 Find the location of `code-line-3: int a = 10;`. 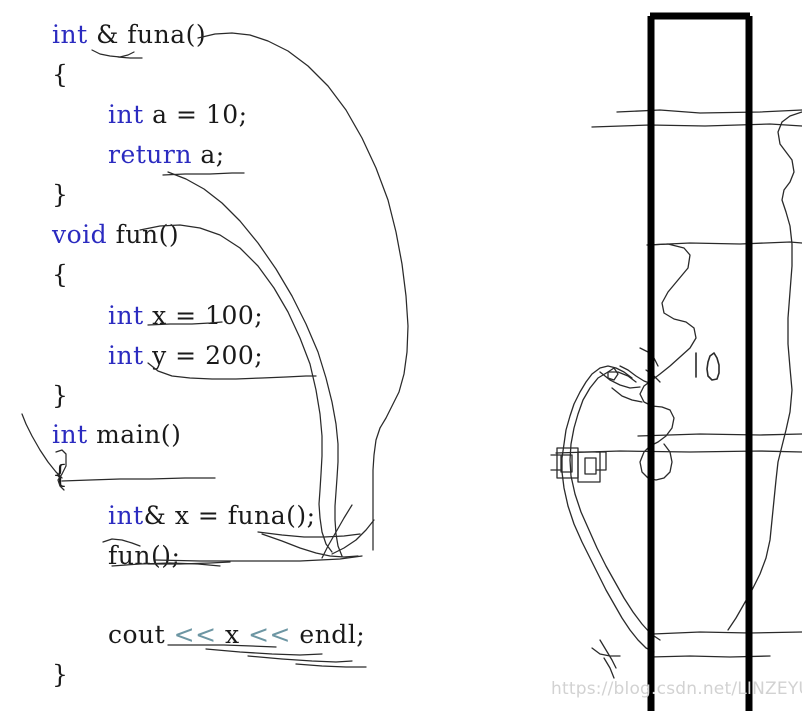

code-line-3: int a = 10; is located at coordinates (178, 114).